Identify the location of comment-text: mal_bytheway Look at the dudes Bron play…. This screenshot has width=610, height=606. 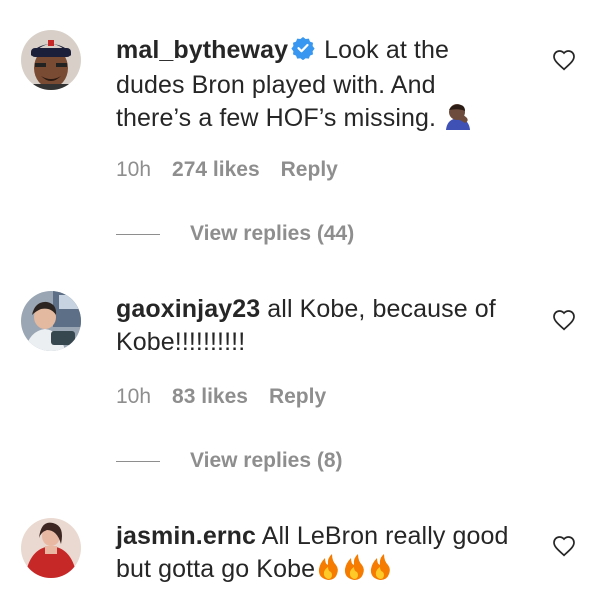
(316, 86).